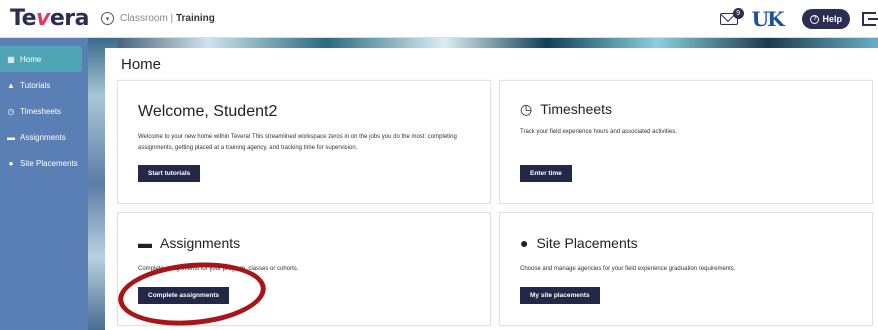 The width and height of the screenshot is (878, 330). I want to click on timesheets-heading: ◷ Timesheets, so click(566, 109).